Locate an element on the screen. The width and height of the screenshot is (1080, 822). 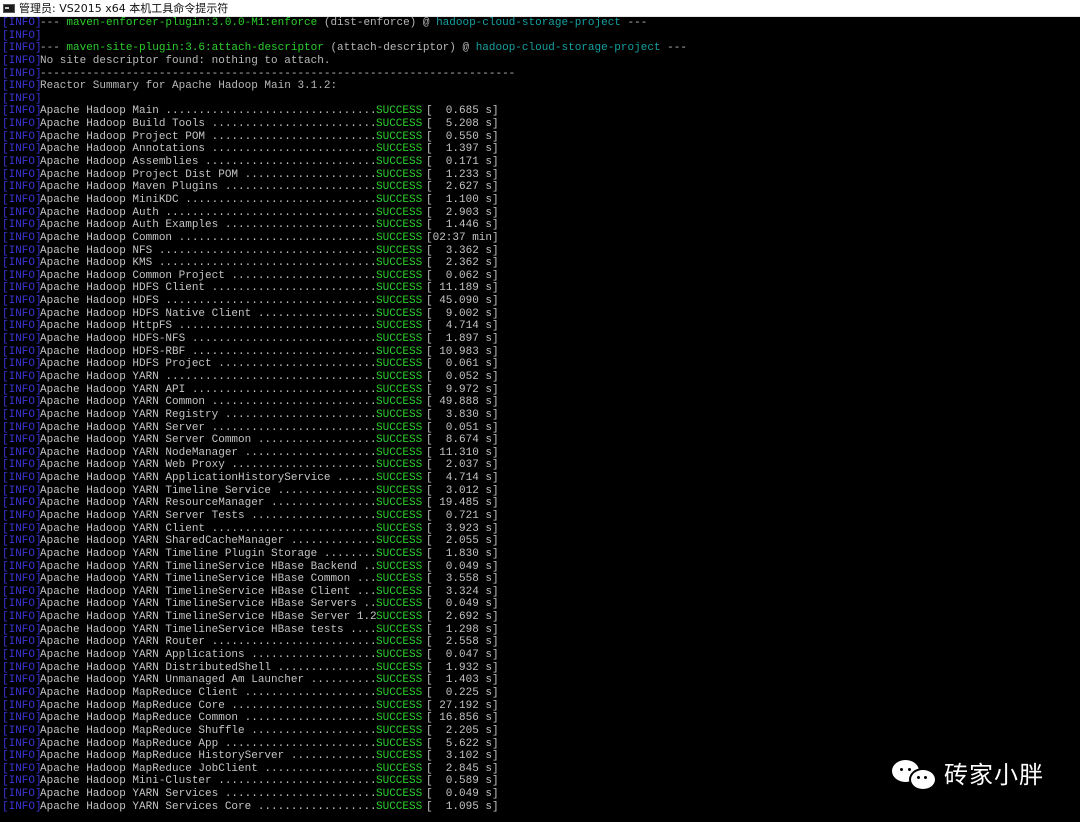
log-suffix: --- is located at coordinates (673, 48).